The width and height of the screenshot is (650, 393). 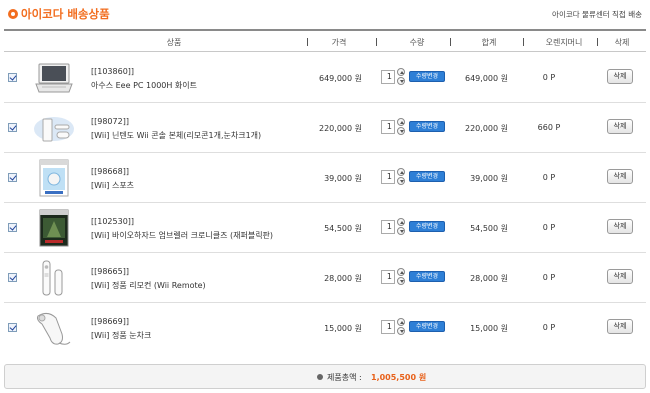 I want to click on row-total: 649,000 원, so click(x=486, y=78).